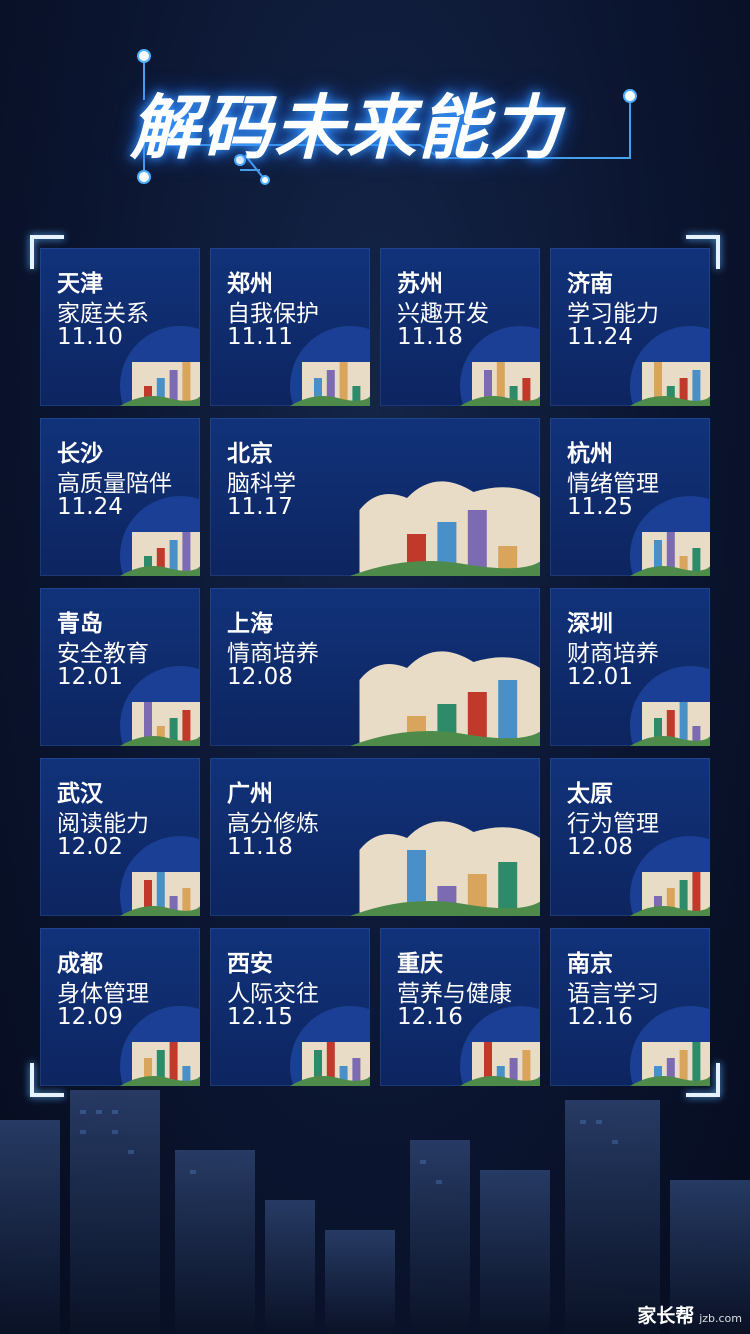  I want to click on city-card-zhengzhou: 郑州 自我保护 11.11, so click(290, 327).